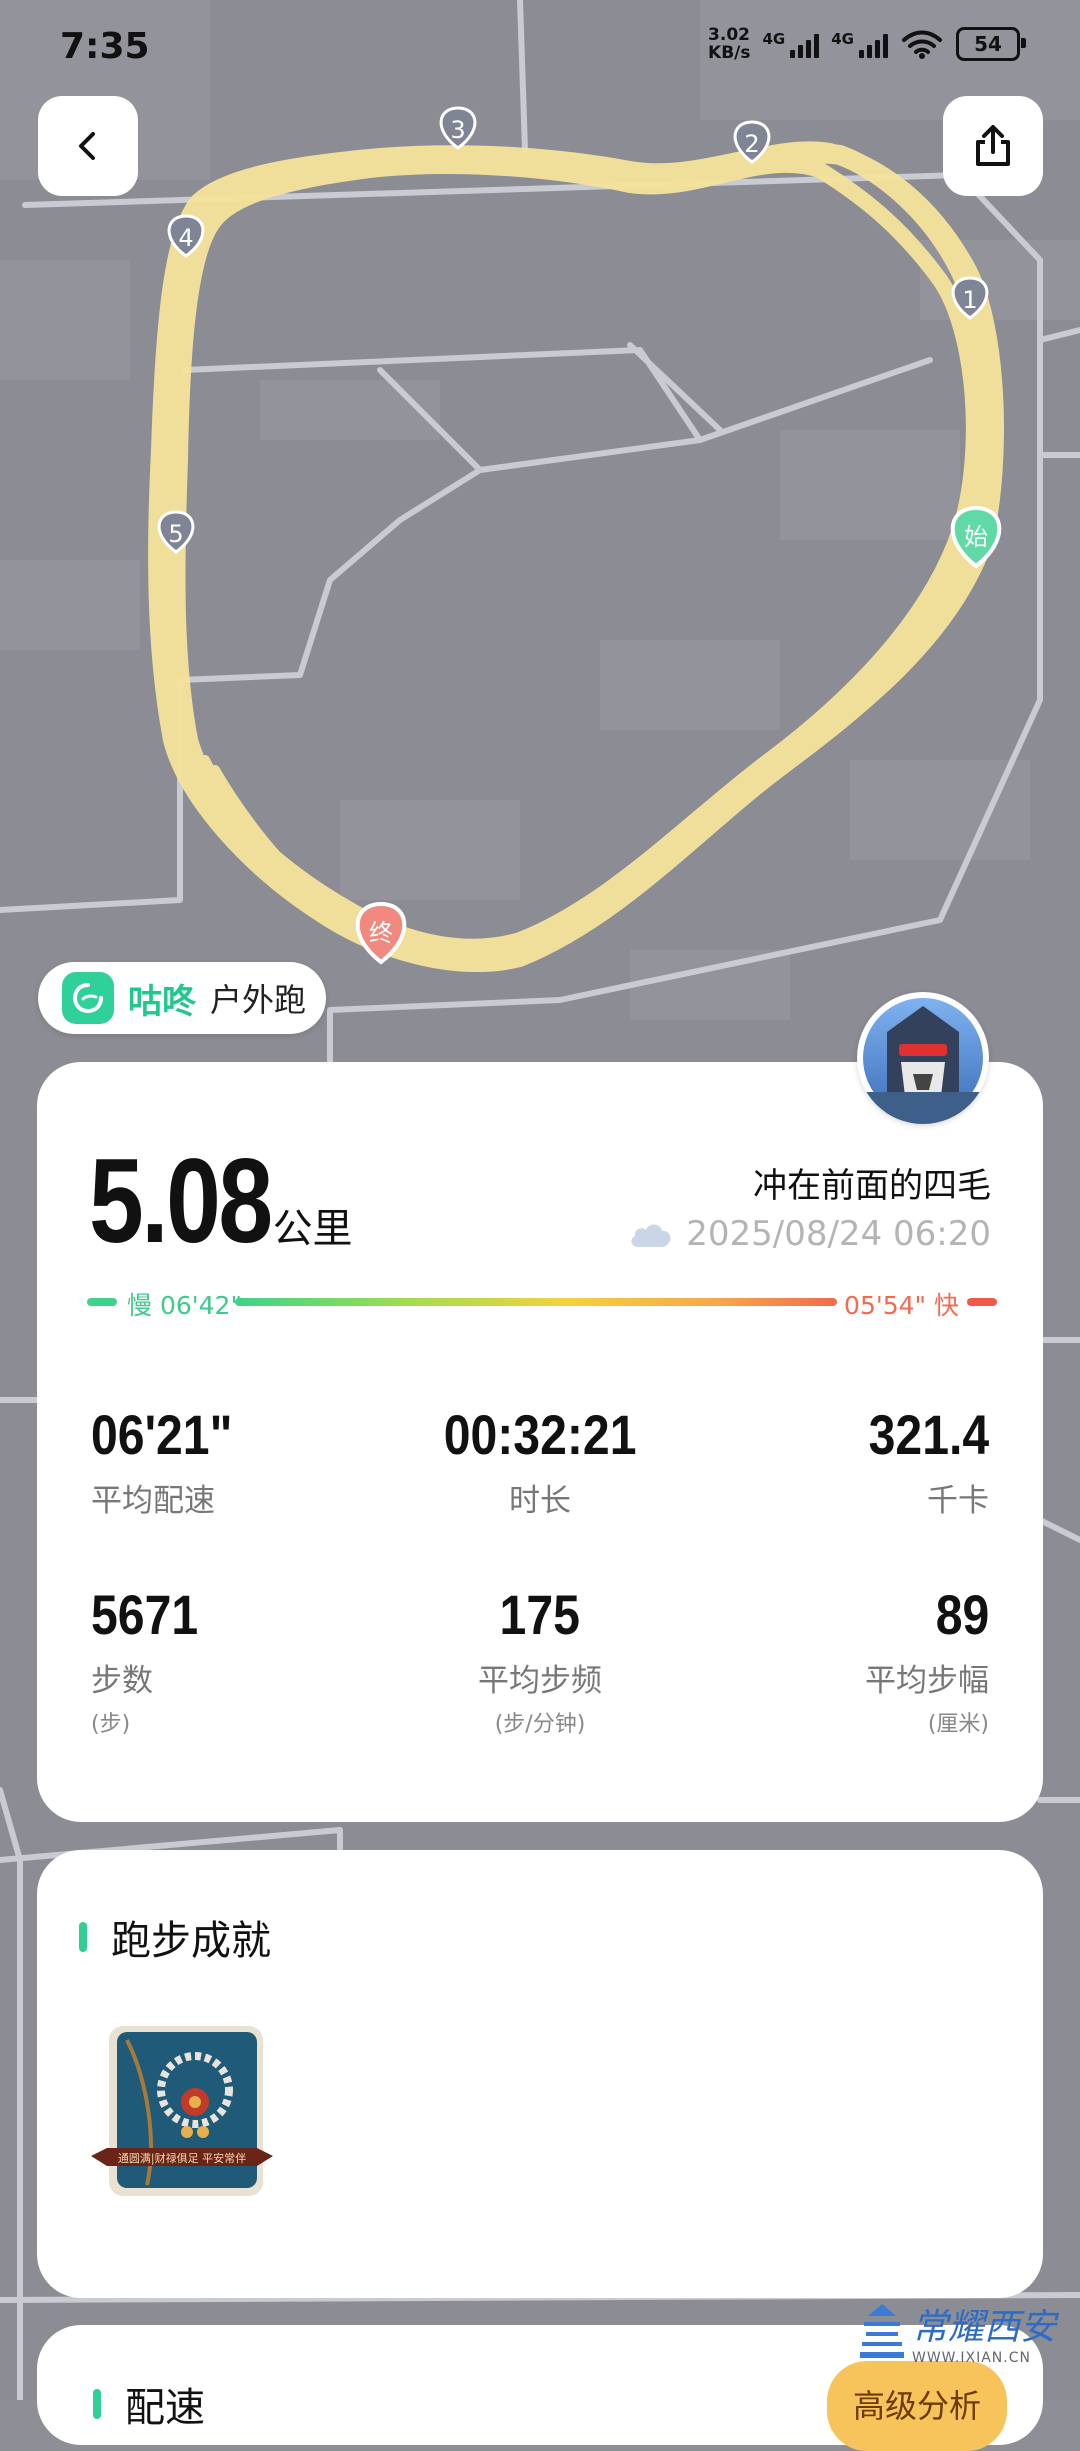 The height and width of the screenshot is (2451, 1080). What do you see at coordinates (165, 2408) in the screenshot?
I see `pace-section-title-text: 配速` at bounding box center [165, 2408].